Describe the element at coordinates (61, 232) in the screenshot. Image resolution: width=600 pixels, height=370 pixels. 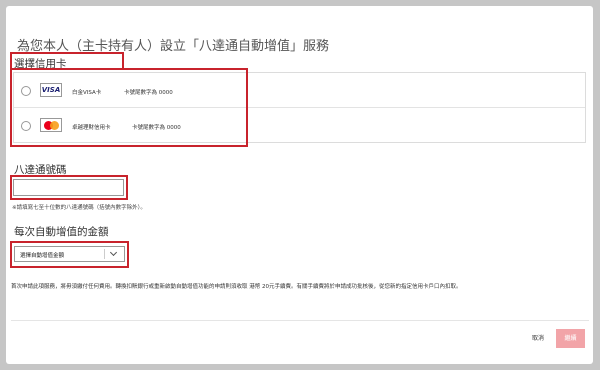
I see `amount-label: 每次自動增值的金額` at that location.